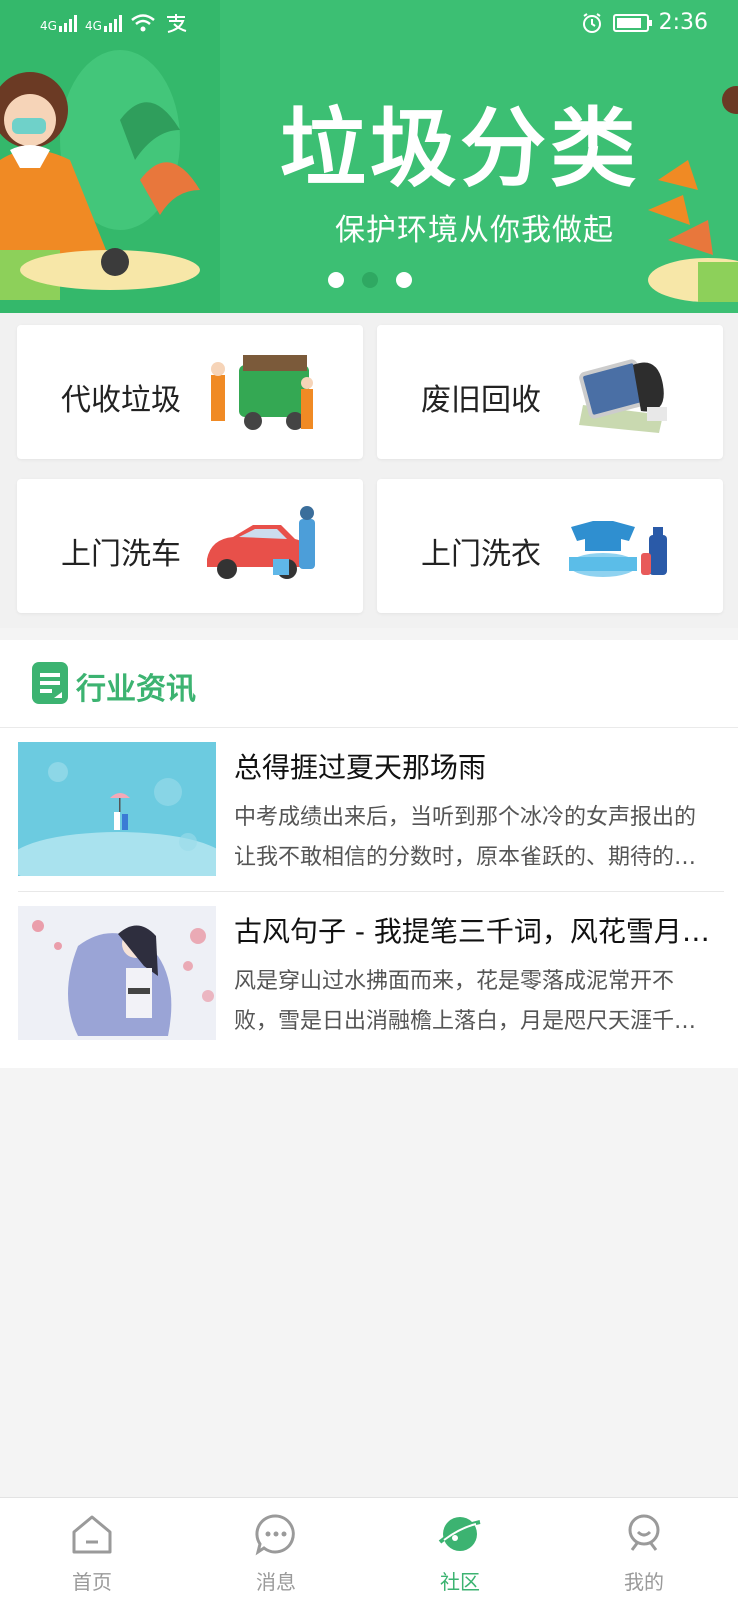 Image resolution: width=738 pixels, height=1600 pixels. Describe the element at coordinates (459, 1534) in the screenshot. I see `planet-icon` at that location.